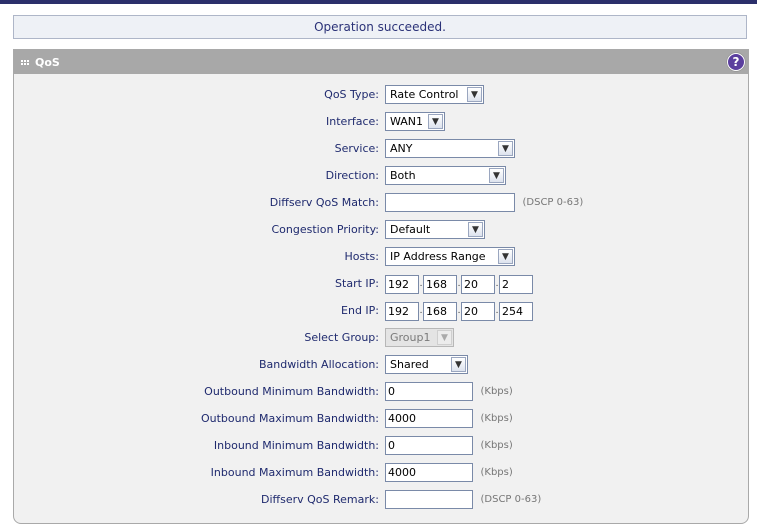  What do you see at coordinates (407, 121) in the screenshot?
I see `interface-value: WAN1` at bounding box center [407, 121].